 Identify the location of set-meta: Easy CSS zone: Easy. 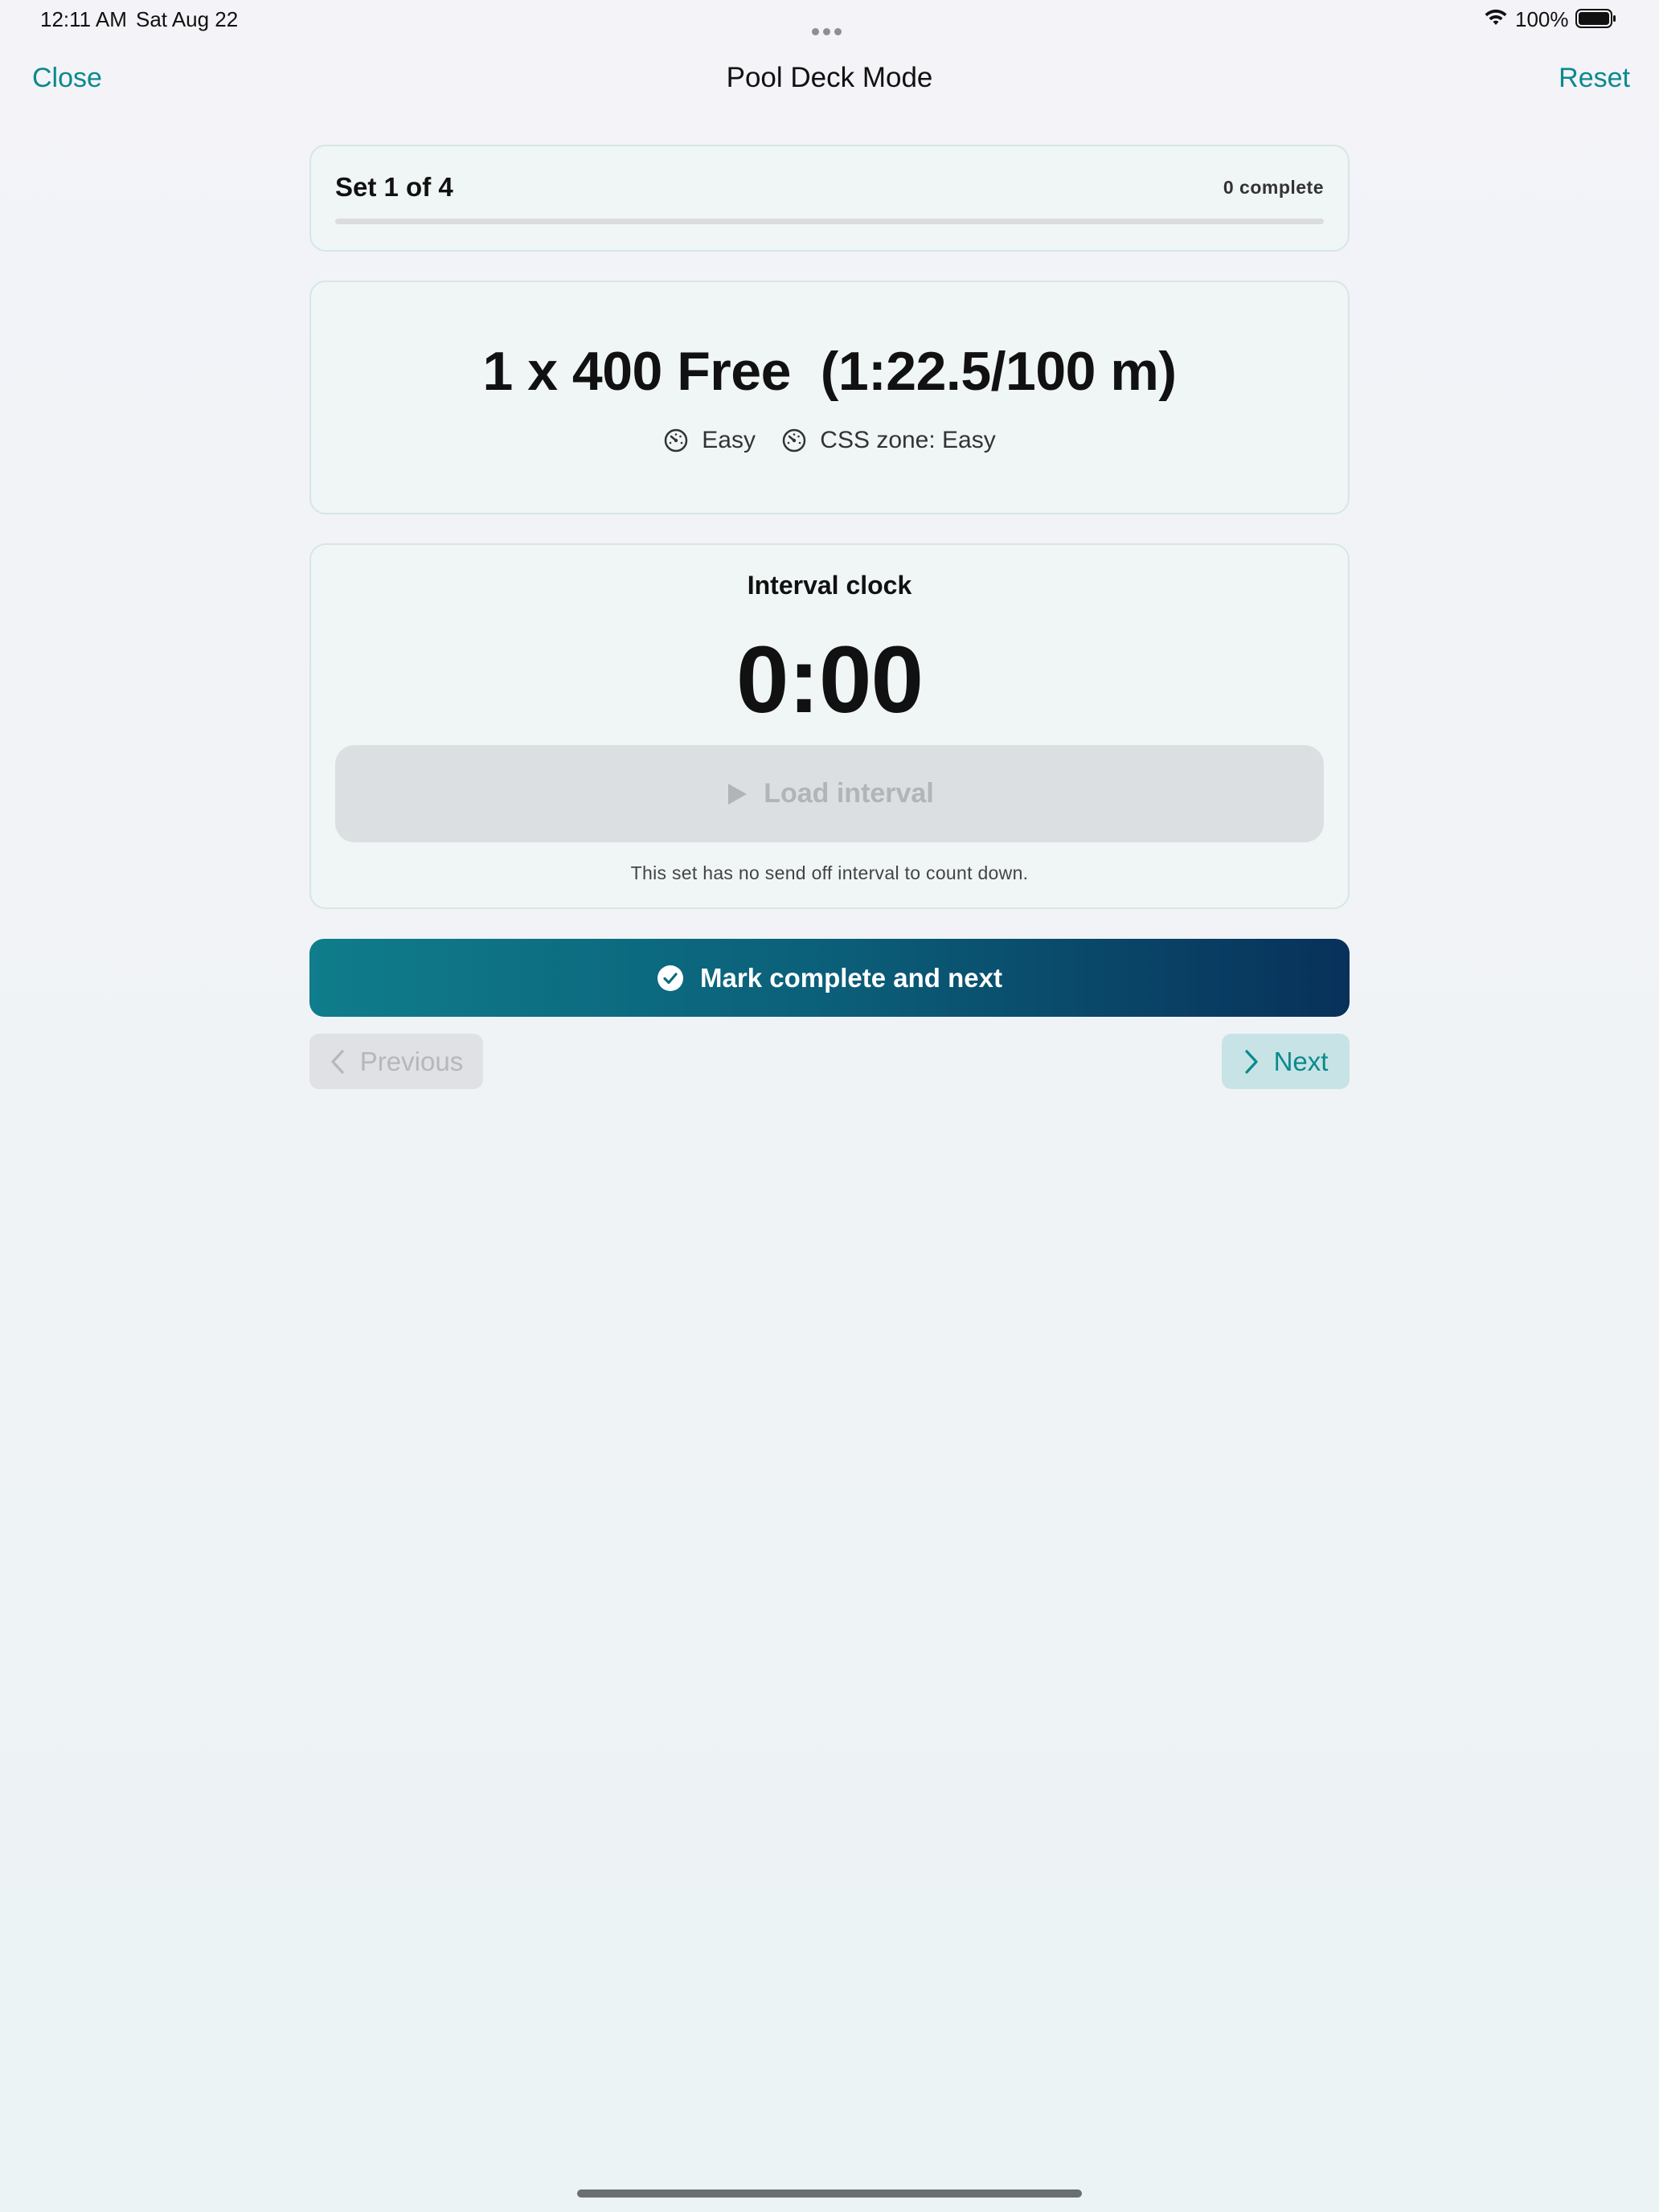
(829, 443).